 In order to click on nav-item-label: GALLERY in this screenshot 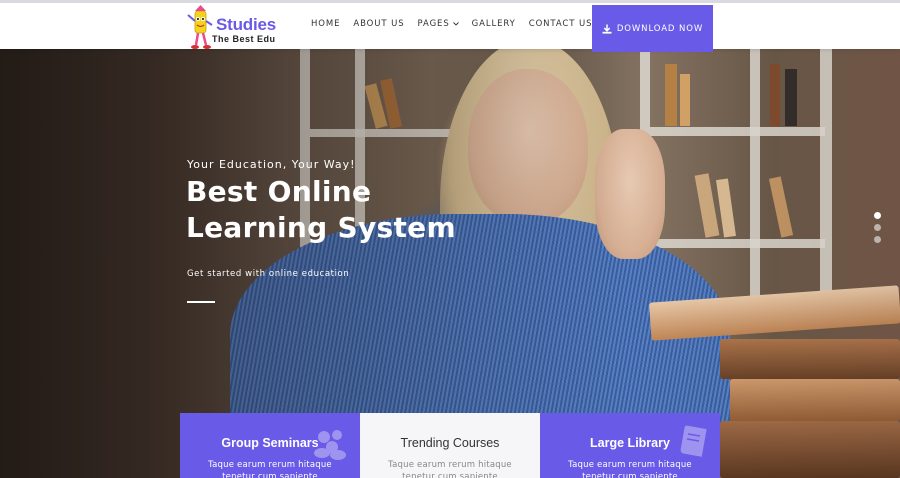, I will do `click(493, 24)`.